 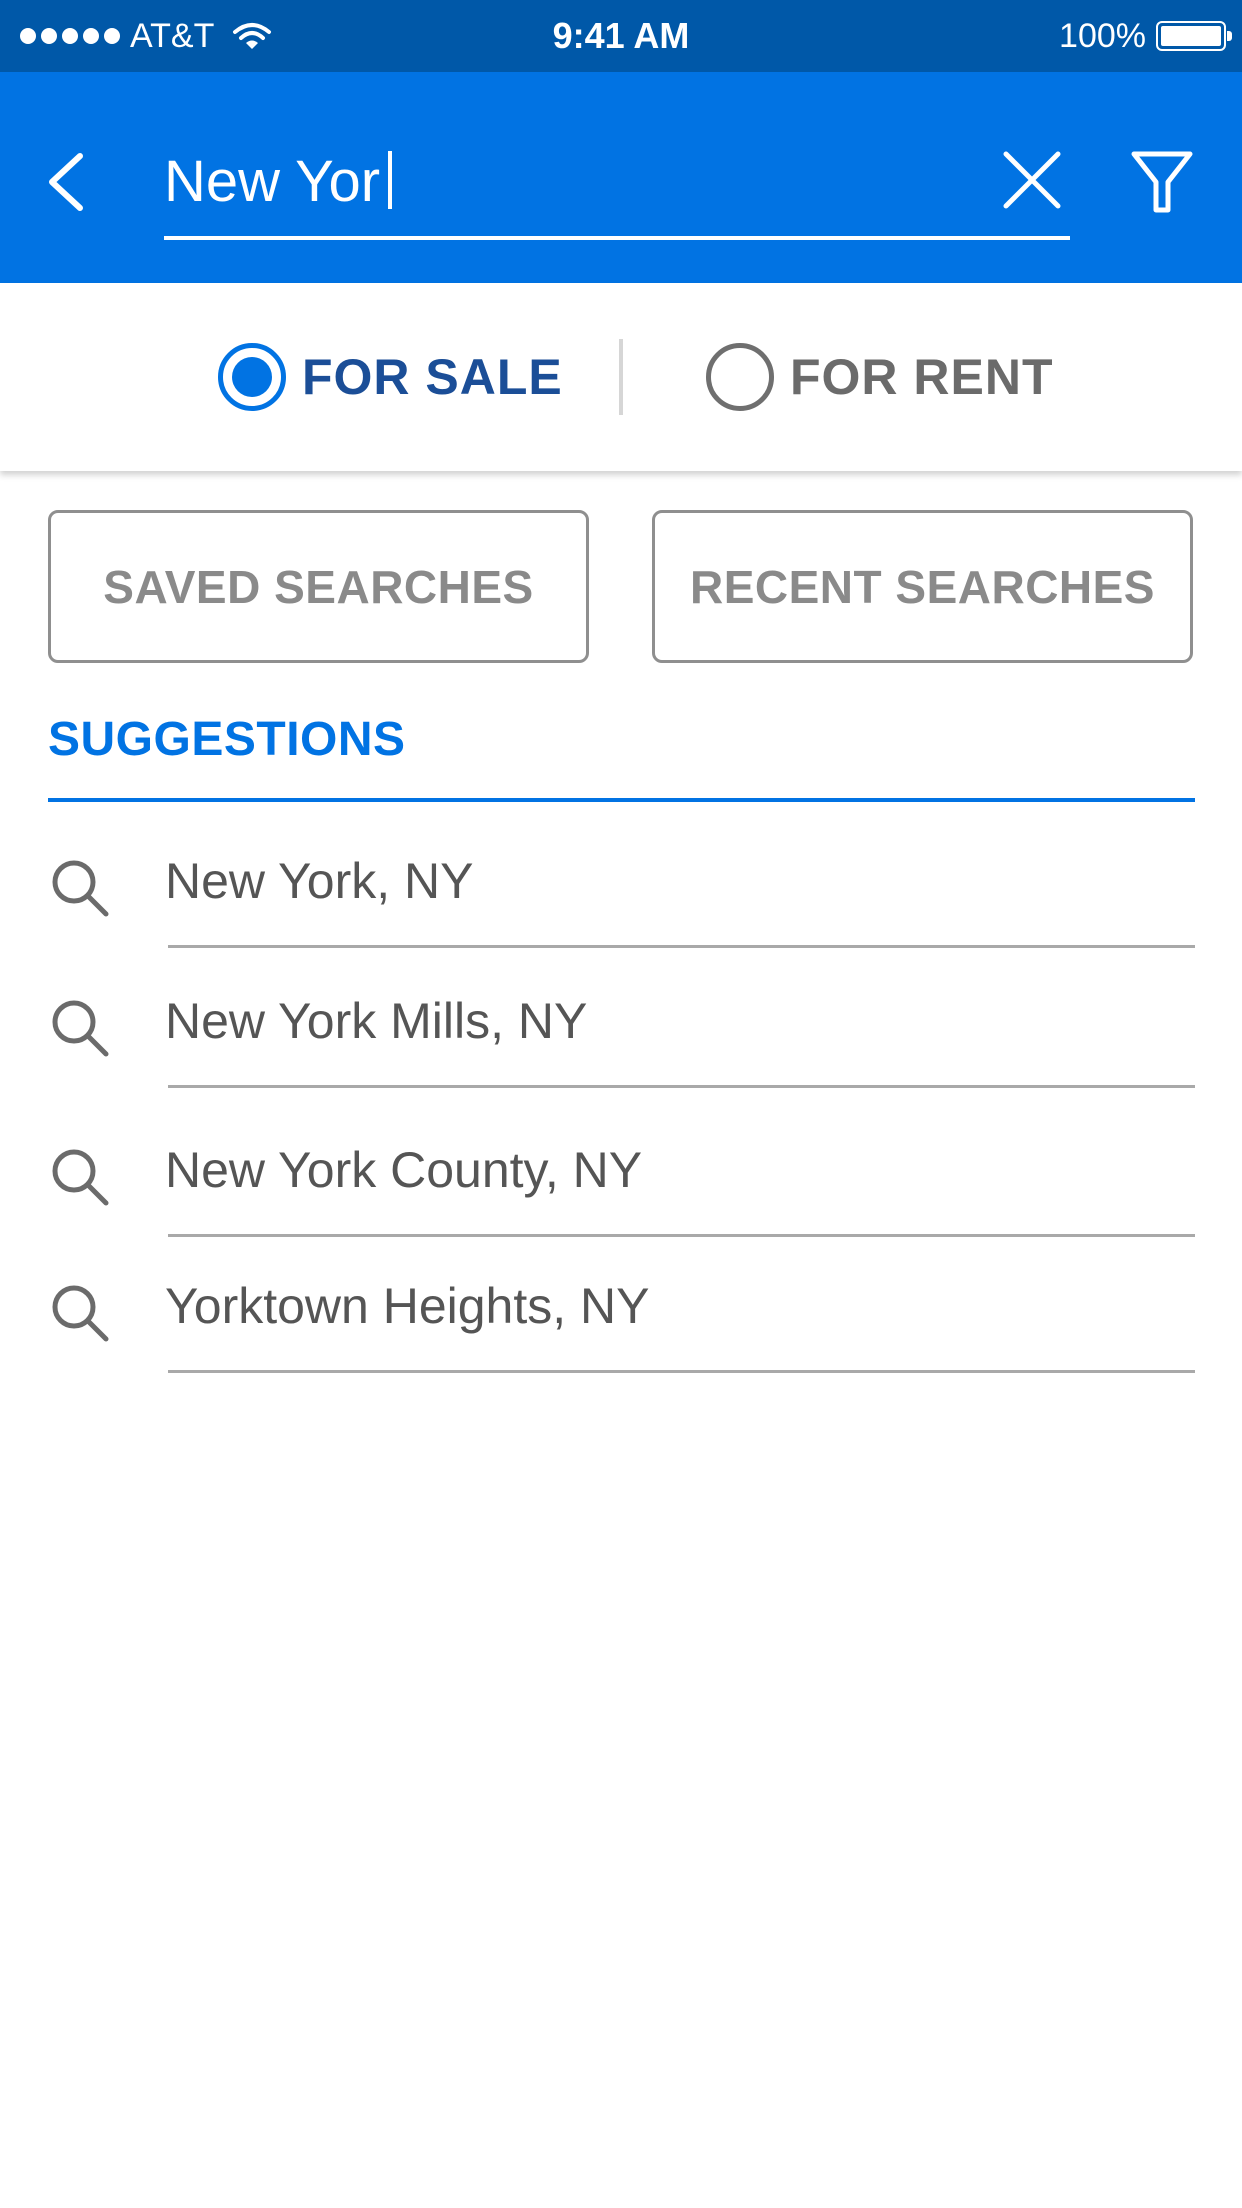 I want to click on suggestion-label: Yorktown Heights, NY, so click(x=407, y=1306).